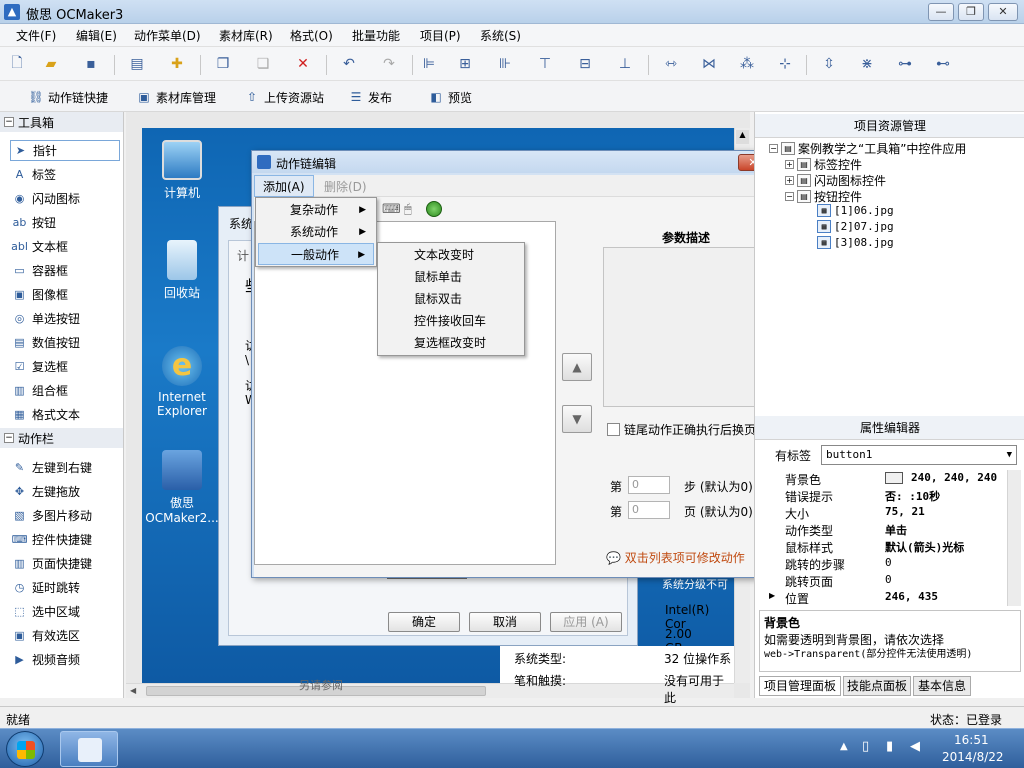  I want to click on action-chain-shortcut-button: ⛓ 动作链快捷, so click(68, 97).